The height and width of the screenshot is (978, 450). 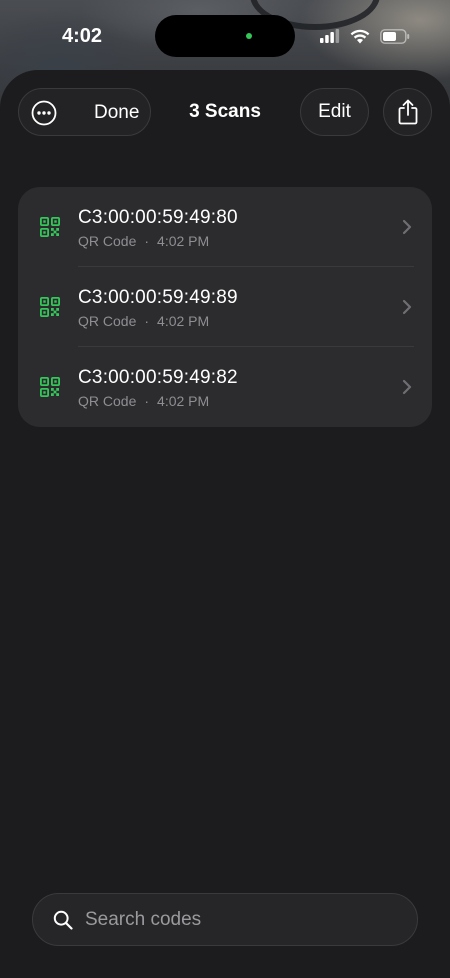 I want to click on search-icon, so click(x=63, y=920).